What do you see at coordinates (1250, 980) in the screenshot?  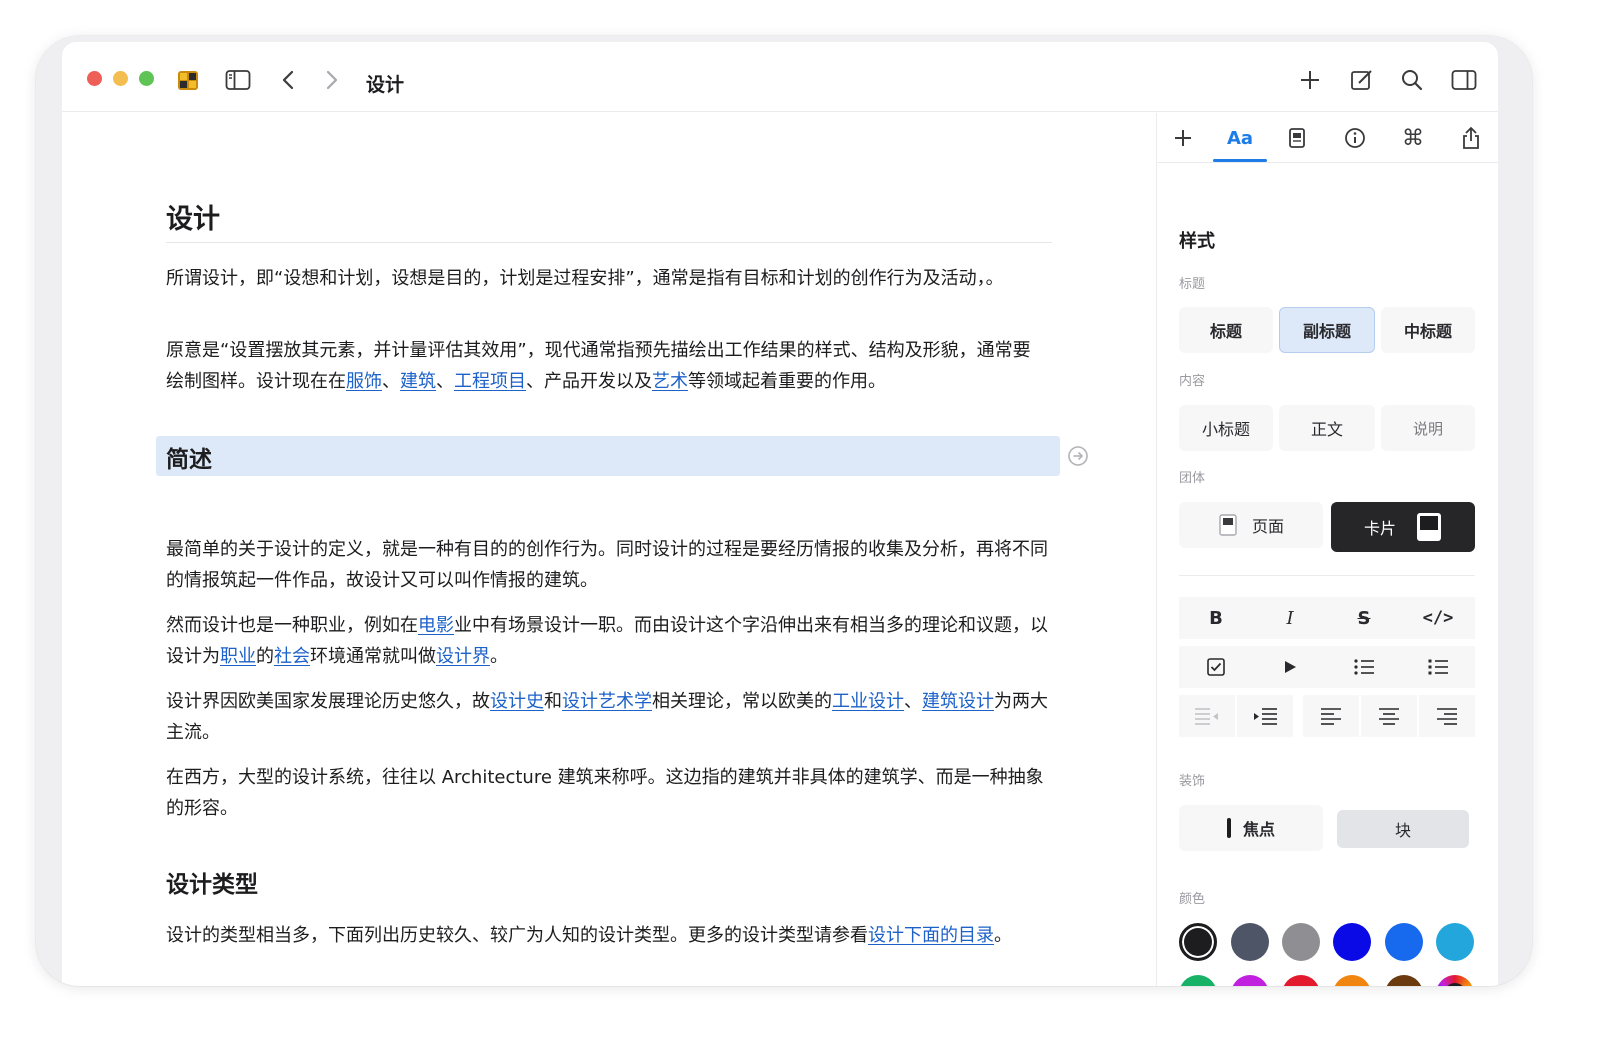 I see `color-swatch-purple` at bounding box center [1250, 980].